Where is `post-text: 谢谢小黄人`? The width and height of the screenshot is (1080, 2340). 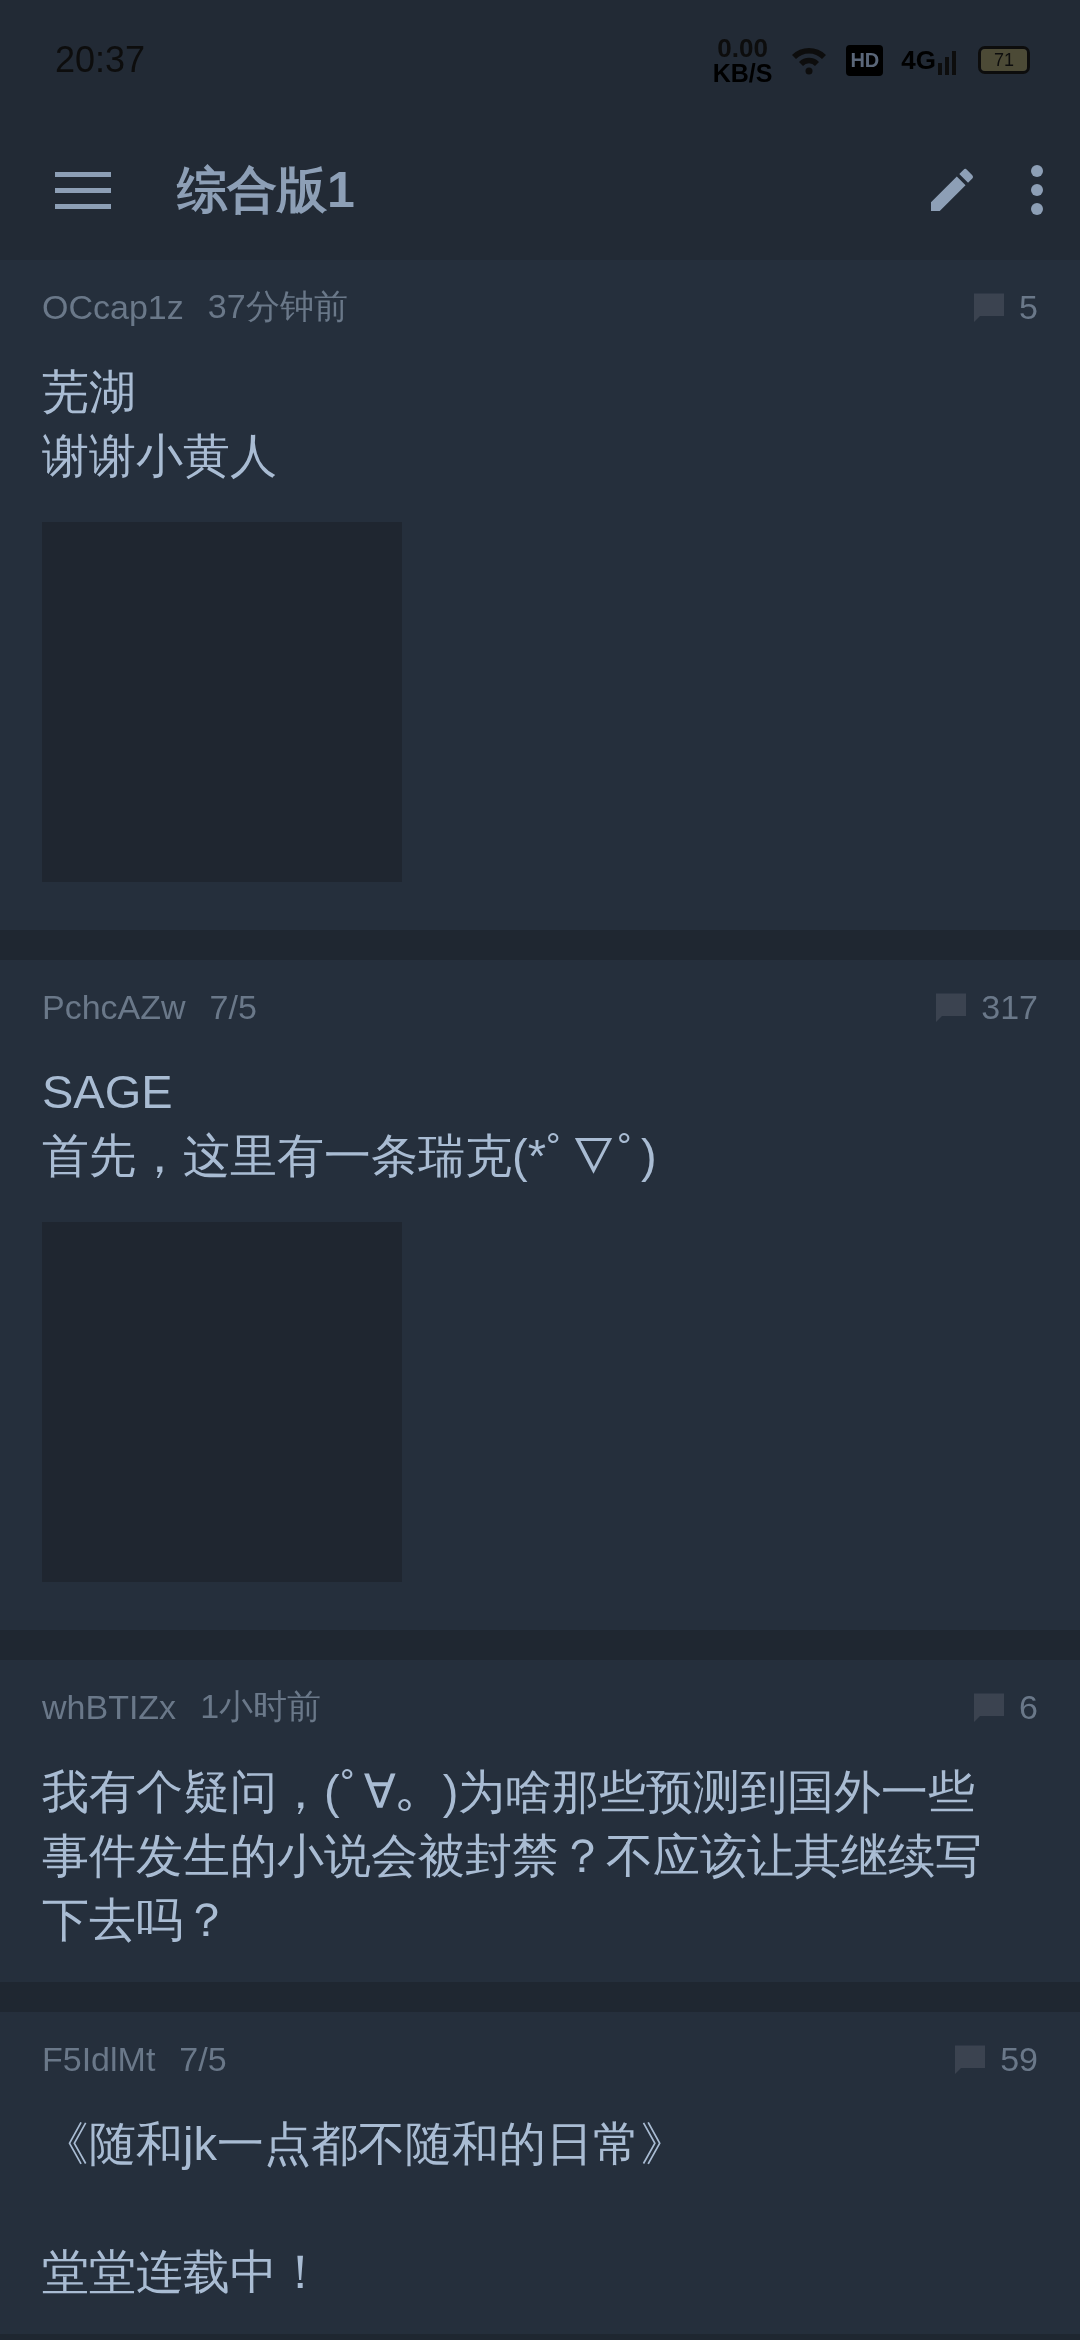 post-text: 谢谢小黄人 is located at coordinates (160, 456).